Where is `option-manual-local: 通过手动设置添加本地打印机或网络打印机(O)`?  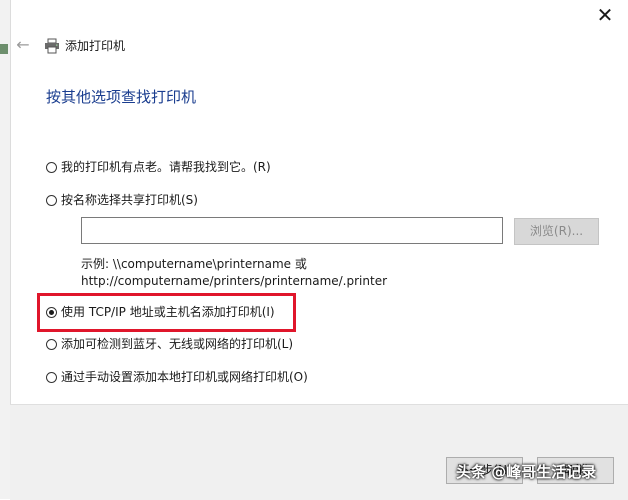 option-manual-local: 通过手动设置添加本地打印机或网络打印机(O) is located at coordinates (177, 377).